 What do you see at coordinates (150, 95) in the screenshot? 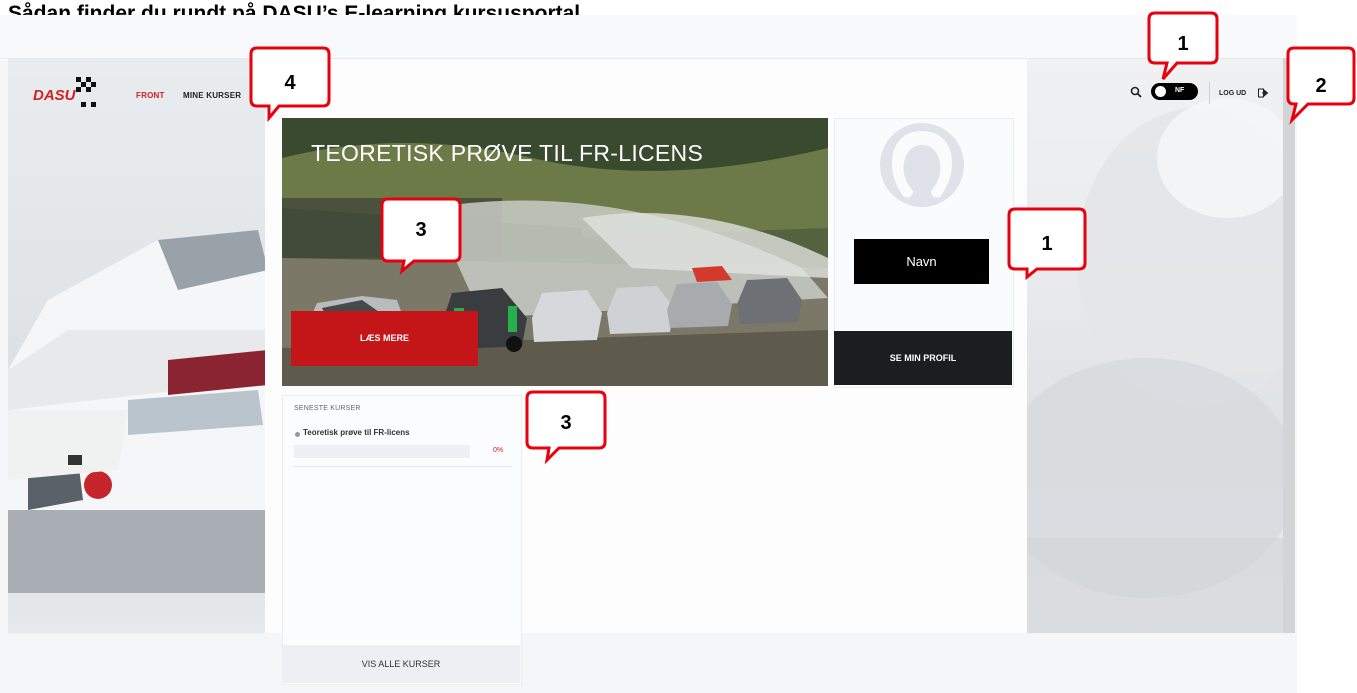
I see `nav-front: FRONT` at bounding box center [150, 95].